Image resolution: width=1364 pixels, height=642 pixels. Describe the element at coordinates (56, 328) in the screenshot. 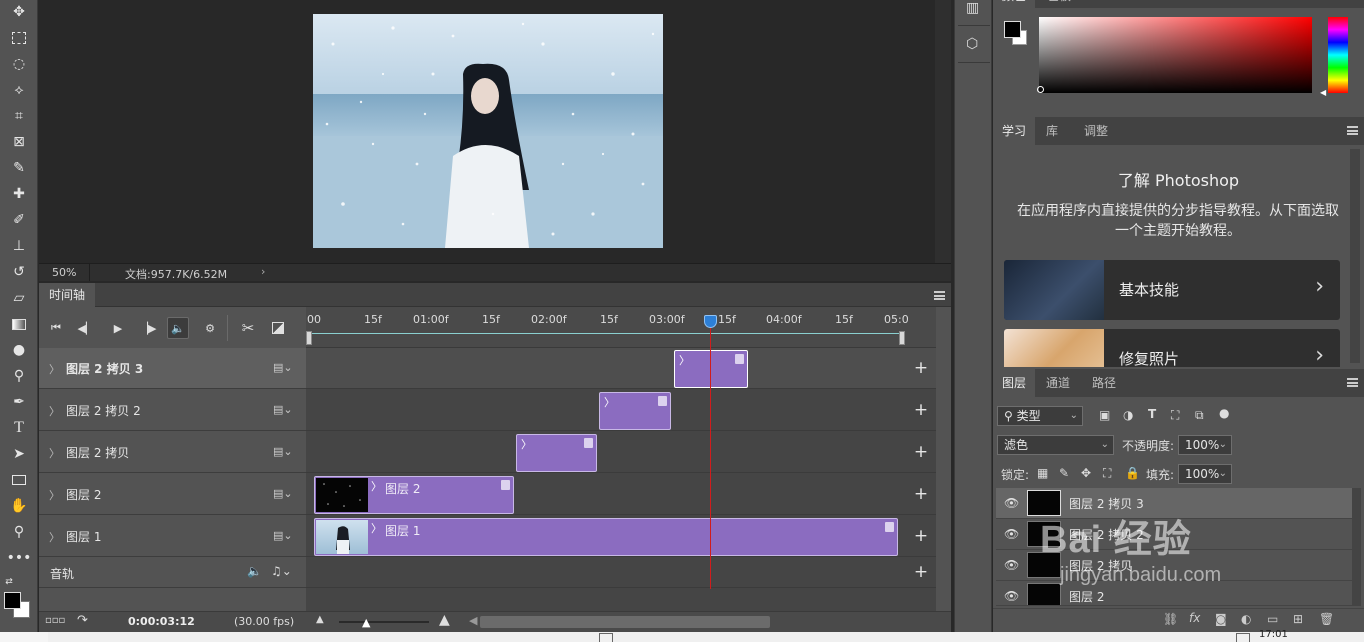

I see `go-to-first-frame-icon: ⏮` at that location.